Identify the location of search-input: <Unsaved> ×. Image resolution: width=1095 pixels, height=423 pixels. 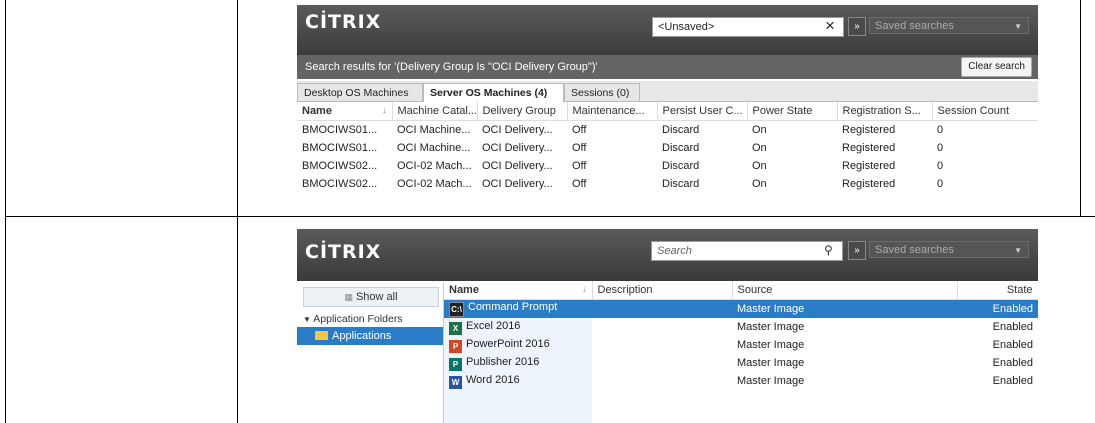
(748, 26).